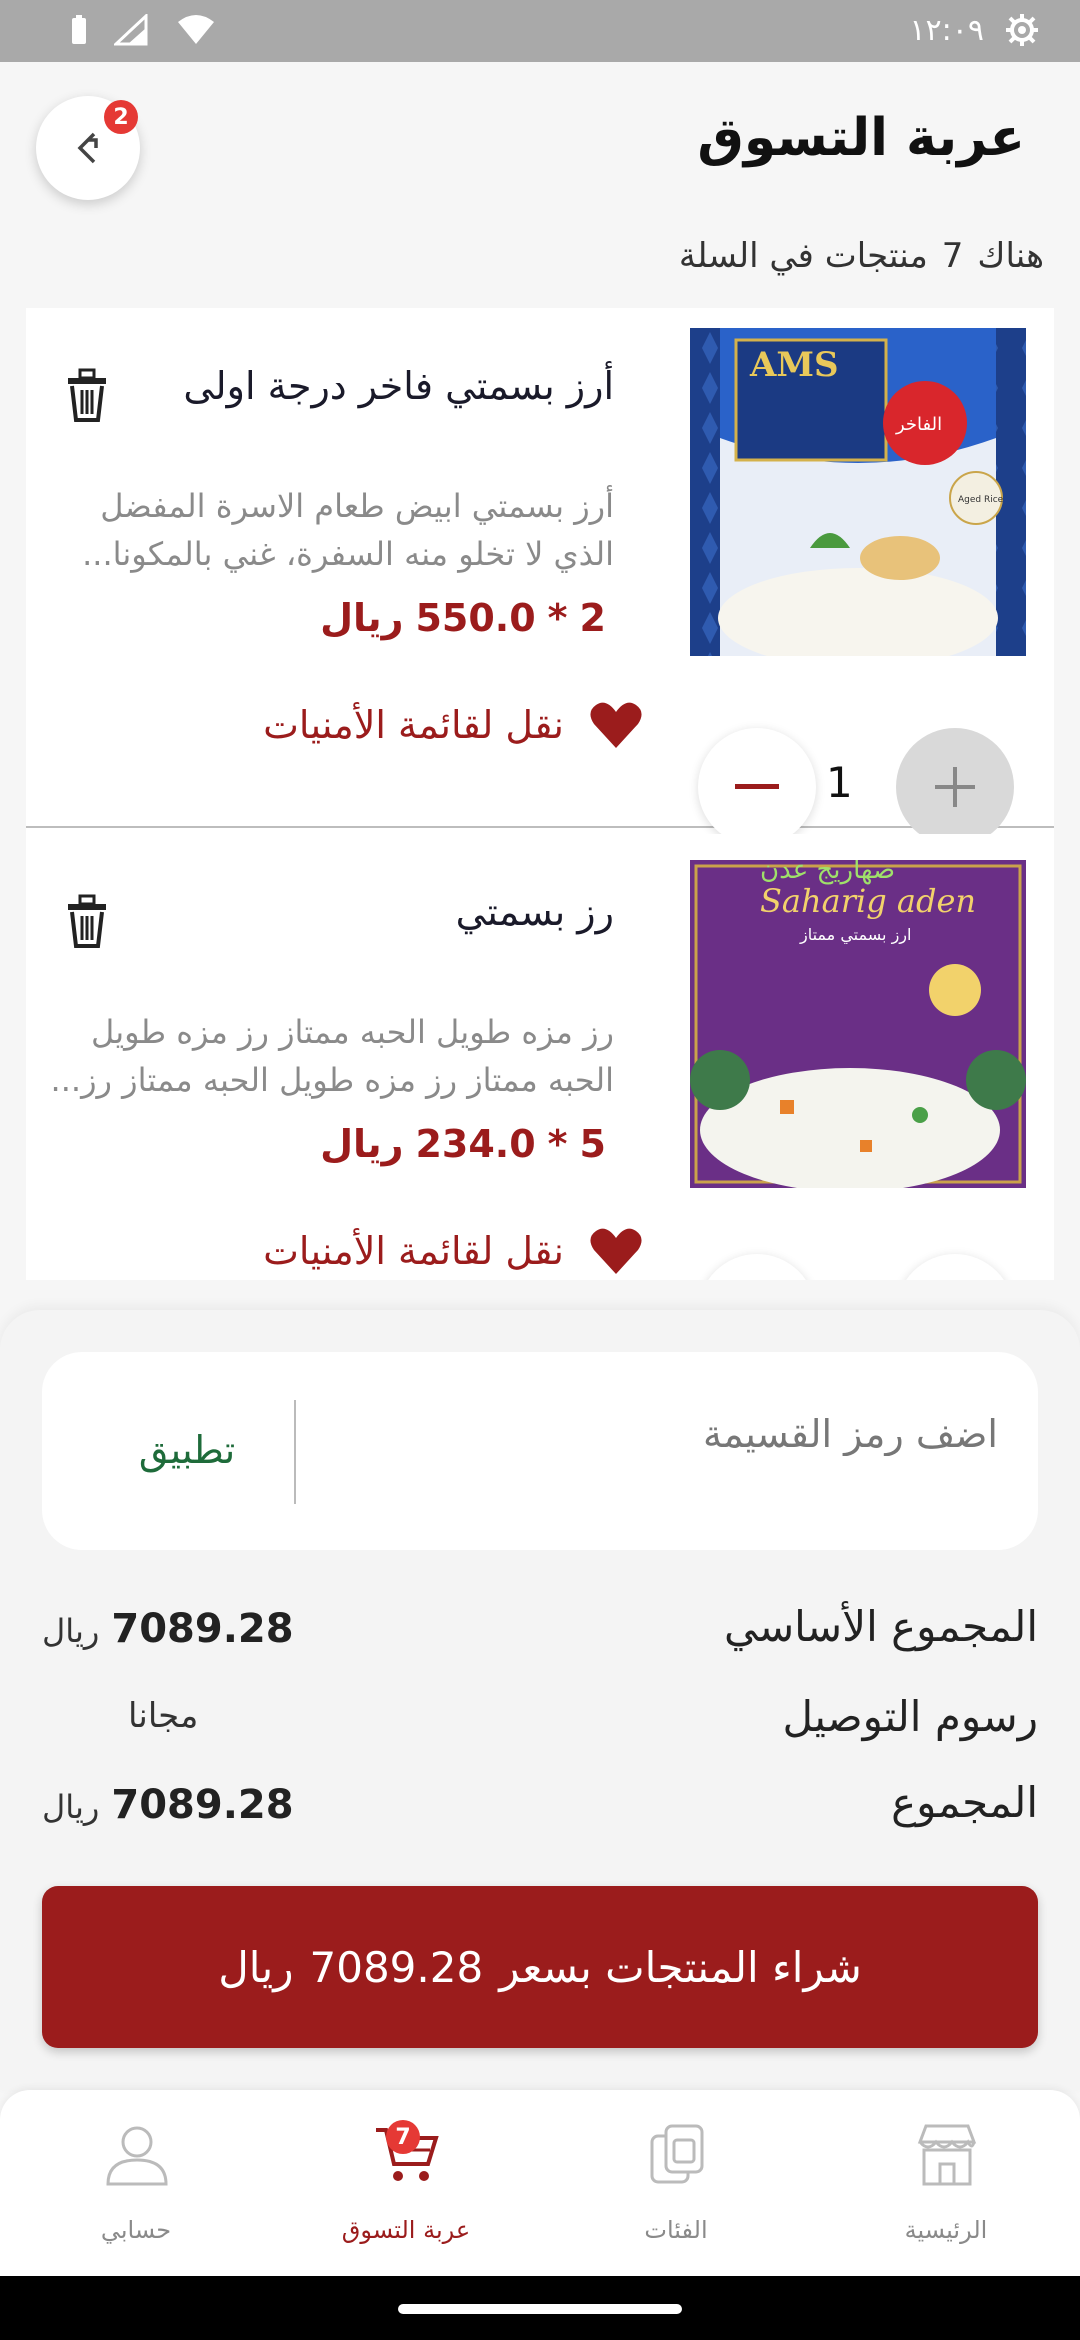 The height and width of the screenshot is (2340, 1080). Describe the element at coordinates (680, 1967) in the screenshot. I see `buy-label: شراء المنتجات بسعر` at that location.